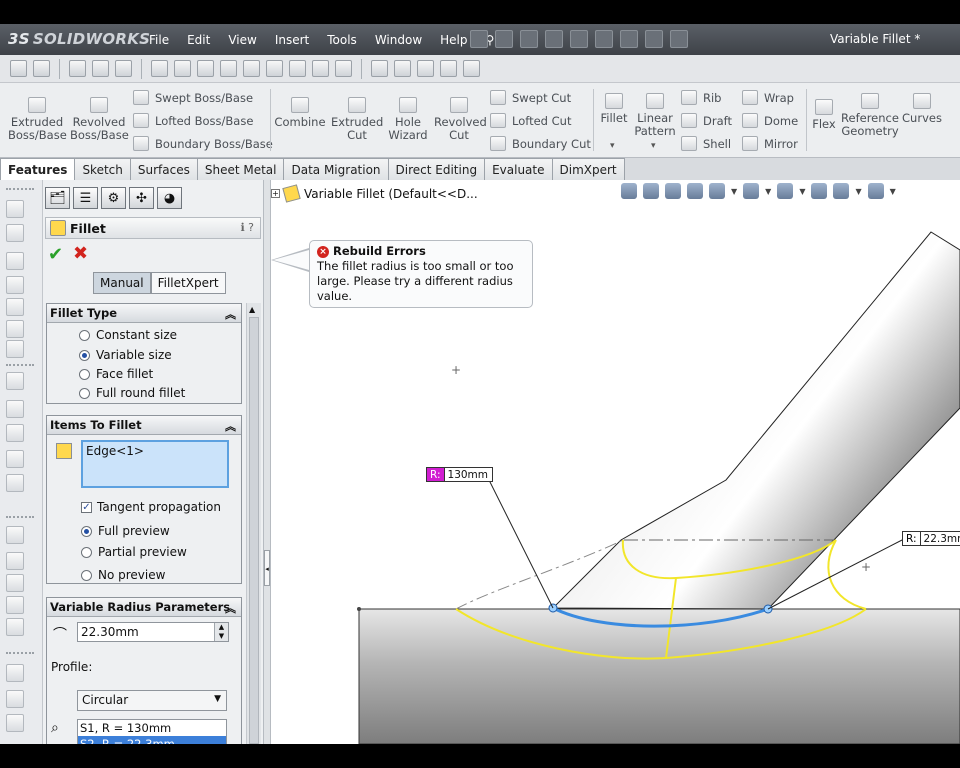 This screenshot has height=768, width=960. What do you see at coordinates (228, 68) in the screenshot?
I see `section-properties-icon` at bounding box center [228, 68].